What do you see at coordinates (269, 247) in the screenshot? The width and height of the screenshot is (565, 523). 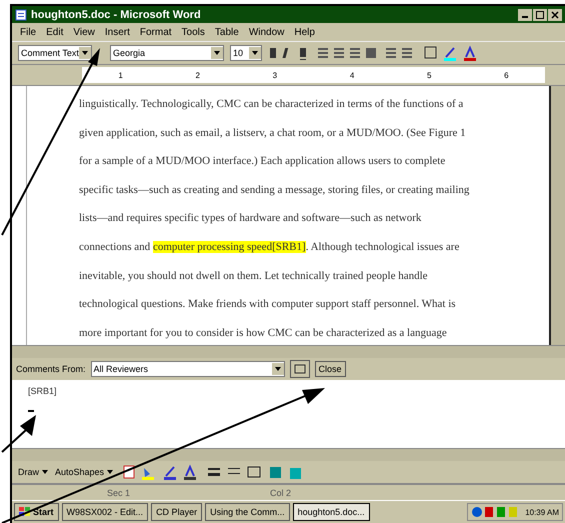 I see `document-text-line: connections and computer processing speed[SRB1]. Although technological issues are` at bounding box center [269, 247].